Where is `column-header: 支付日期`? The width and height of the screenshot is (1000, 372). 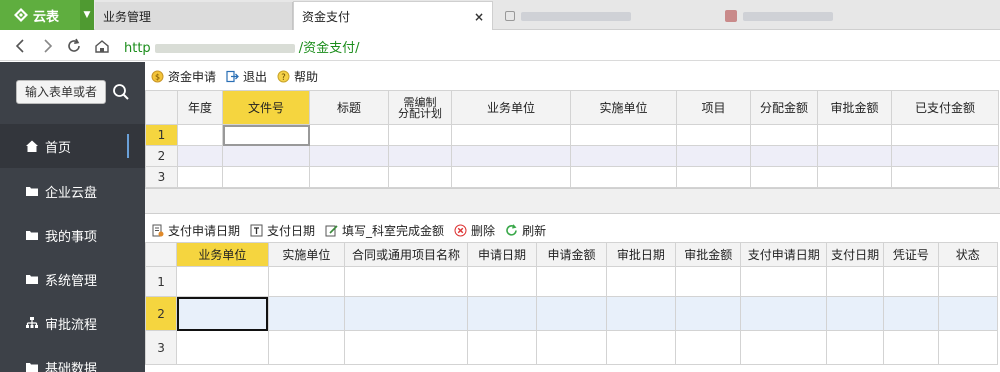
column-header: 支付日期 is located at coordinates (855, 254).